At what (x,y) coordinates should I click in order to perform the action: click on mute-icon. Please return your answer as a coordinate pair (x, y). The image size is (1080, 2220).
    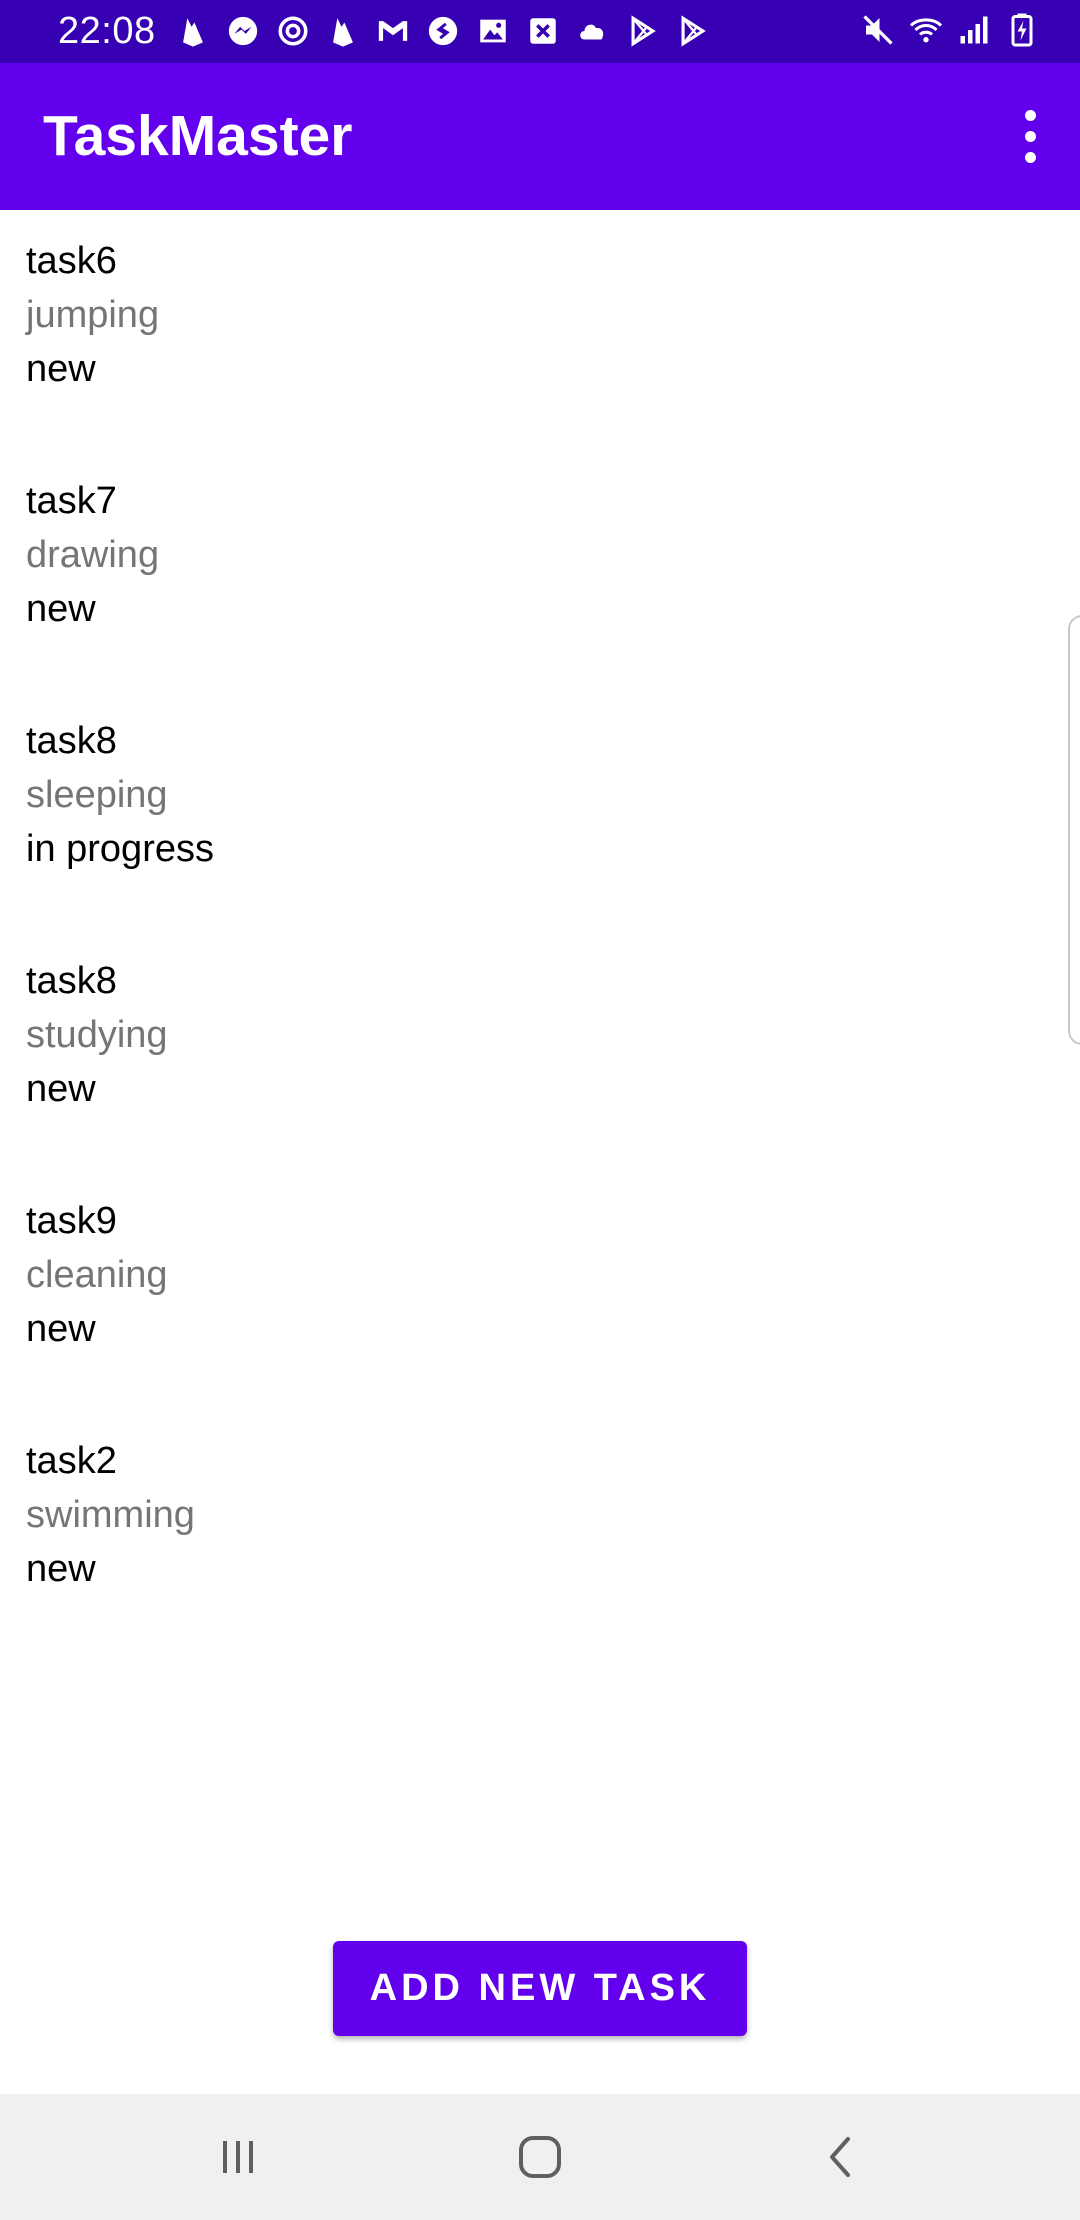
    Looking at the image, I should click on (878, 30).